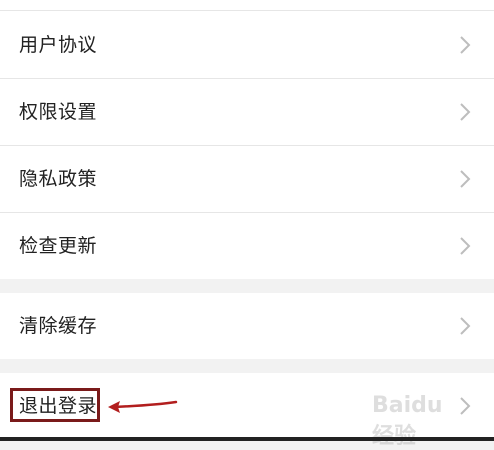  What do you see at coordinates (55, 405) in the screenshot?
I see `annotation-highlight-box` at bounding box center [55, 405].